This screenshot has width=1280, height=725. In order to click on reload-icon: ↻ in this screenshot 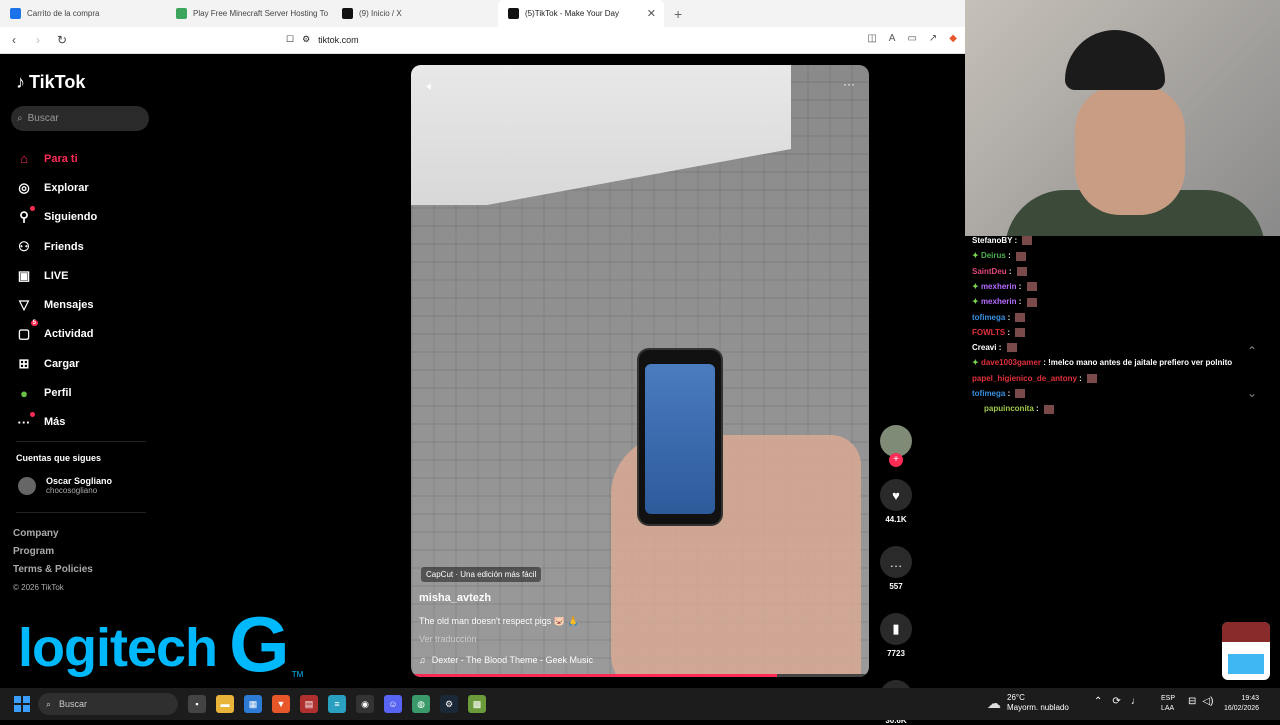, I will do `click(62, 40)`.